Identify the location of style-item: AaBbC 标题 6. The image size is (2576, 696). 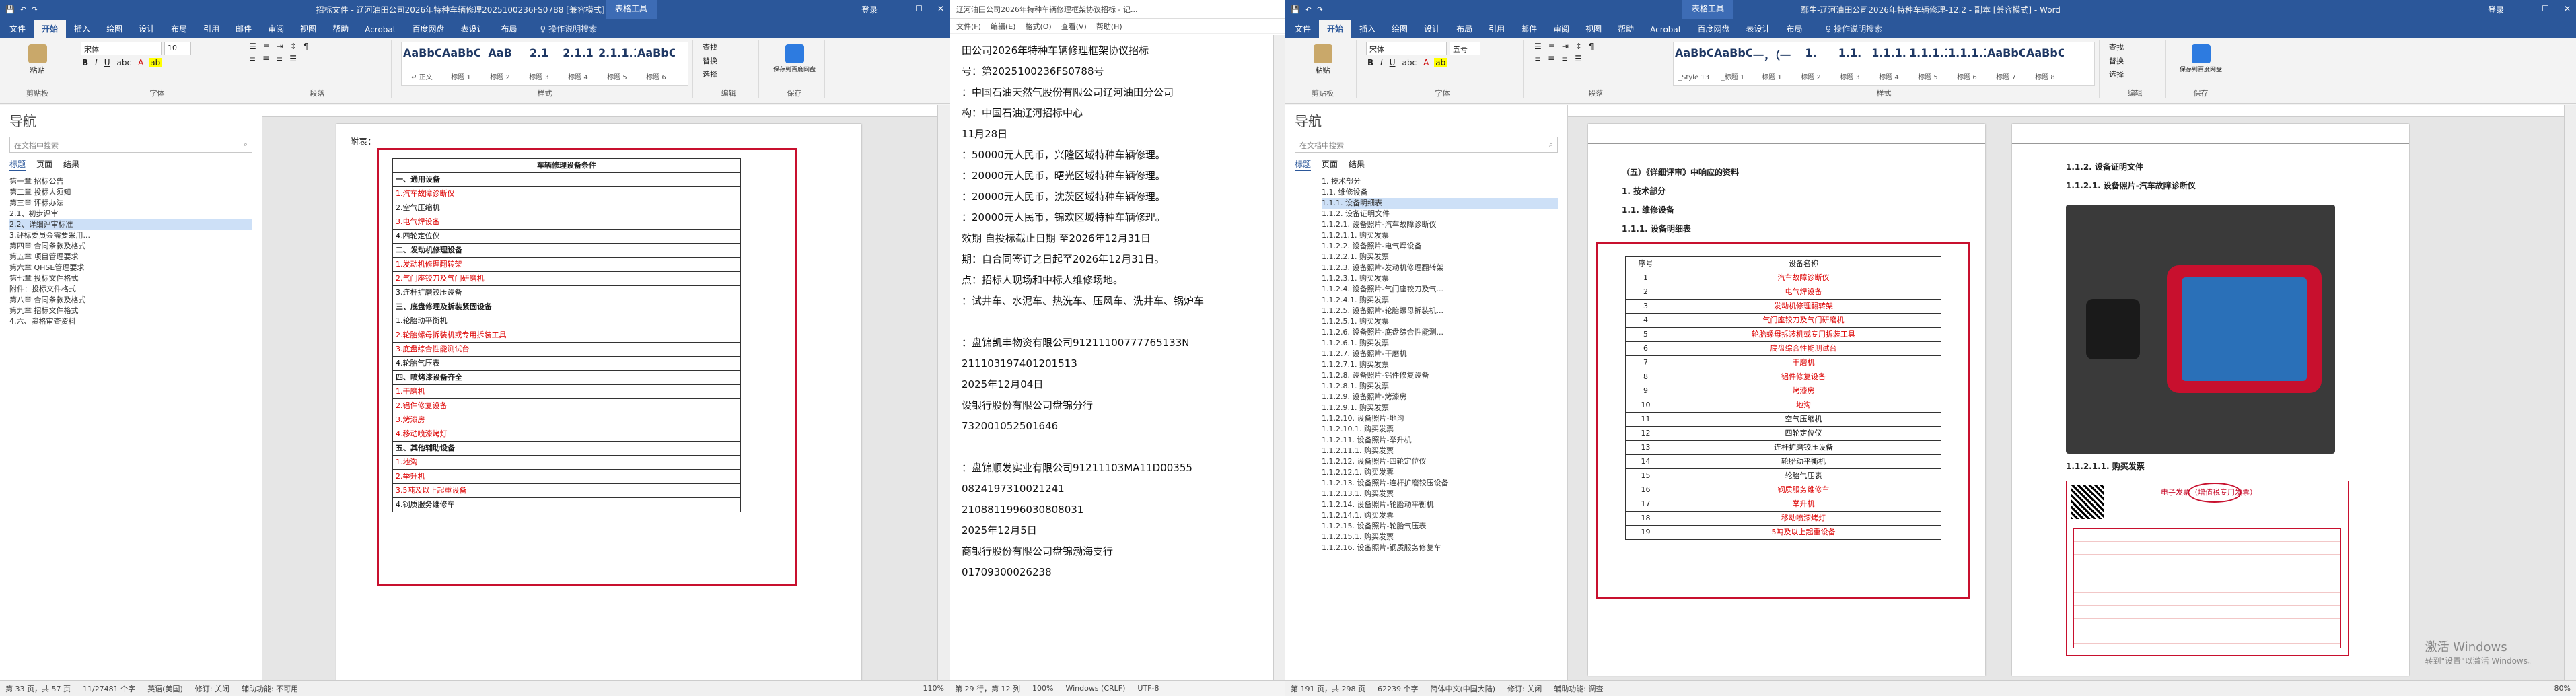
(656, 64).